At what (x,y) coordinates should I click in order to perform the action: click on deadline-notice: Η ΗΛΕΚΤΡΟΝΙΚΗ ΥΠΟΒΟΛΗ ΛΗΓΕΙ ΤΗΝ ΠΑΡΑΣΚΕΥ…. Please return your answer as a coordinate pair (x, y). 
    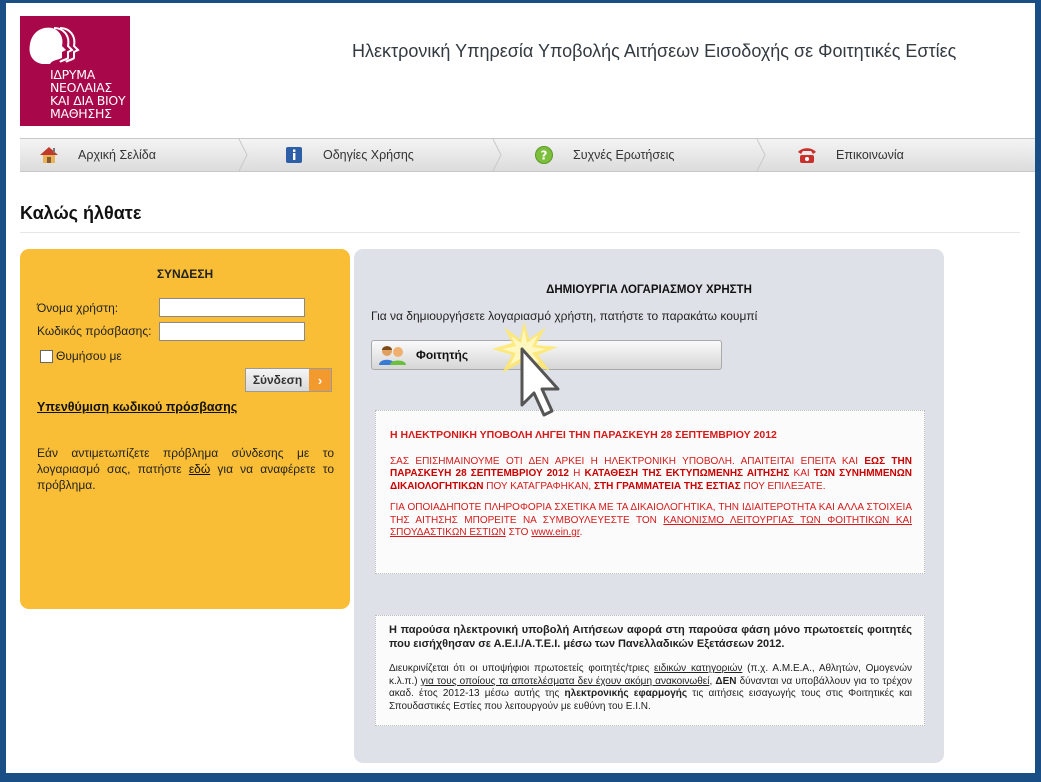
    Looking at the image, I should click on (650, 492).